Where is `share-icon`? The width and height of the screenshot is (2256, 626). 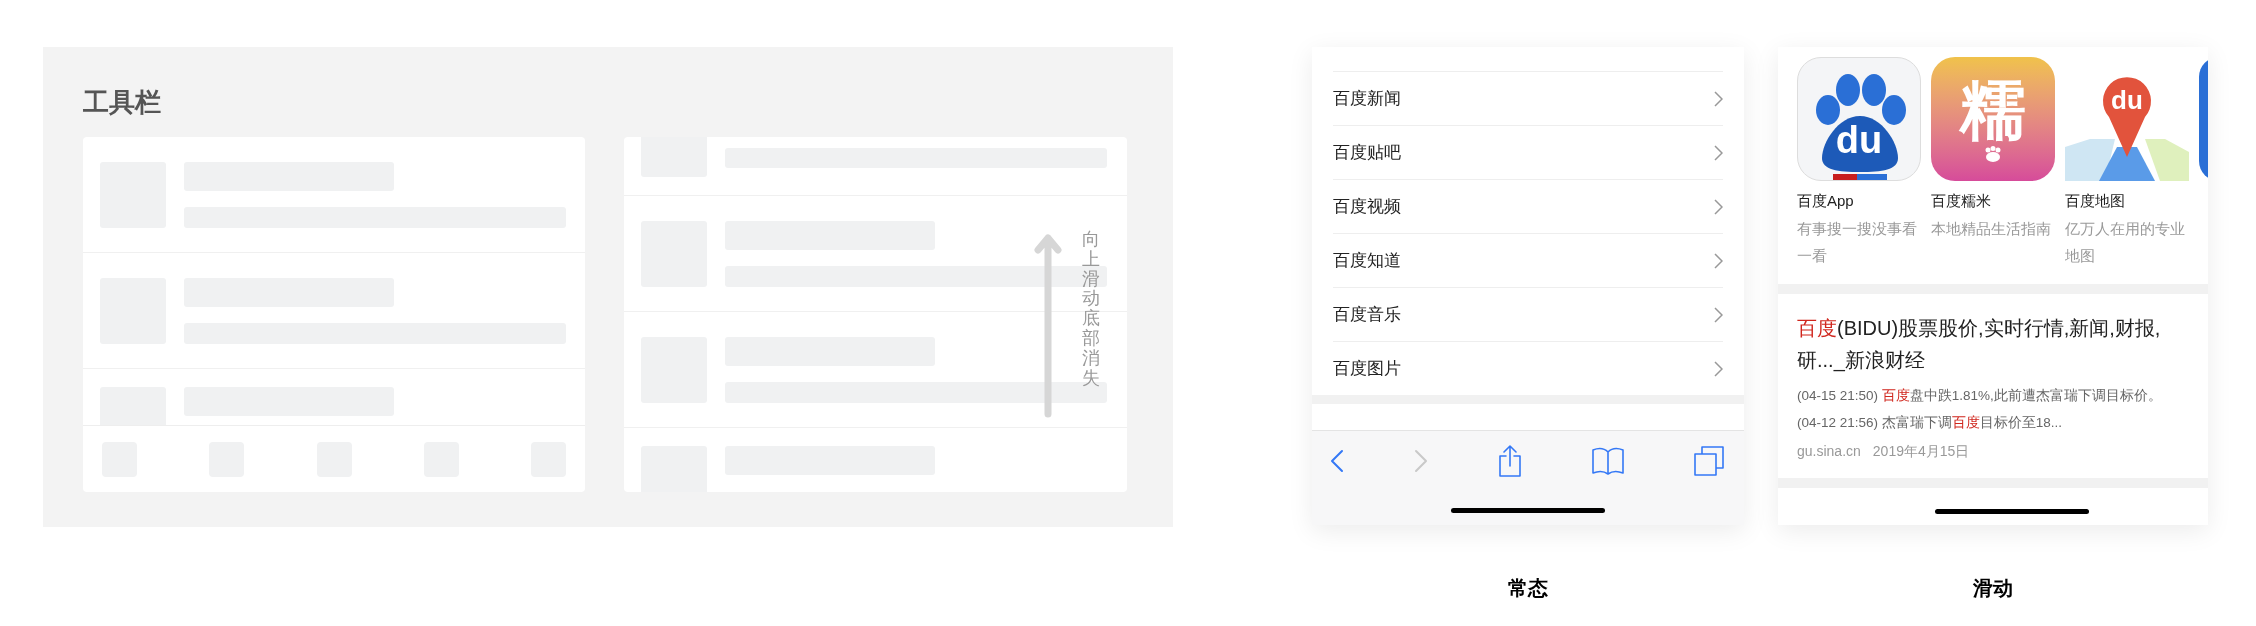 share-icon is located at coordinates (1510, 461).